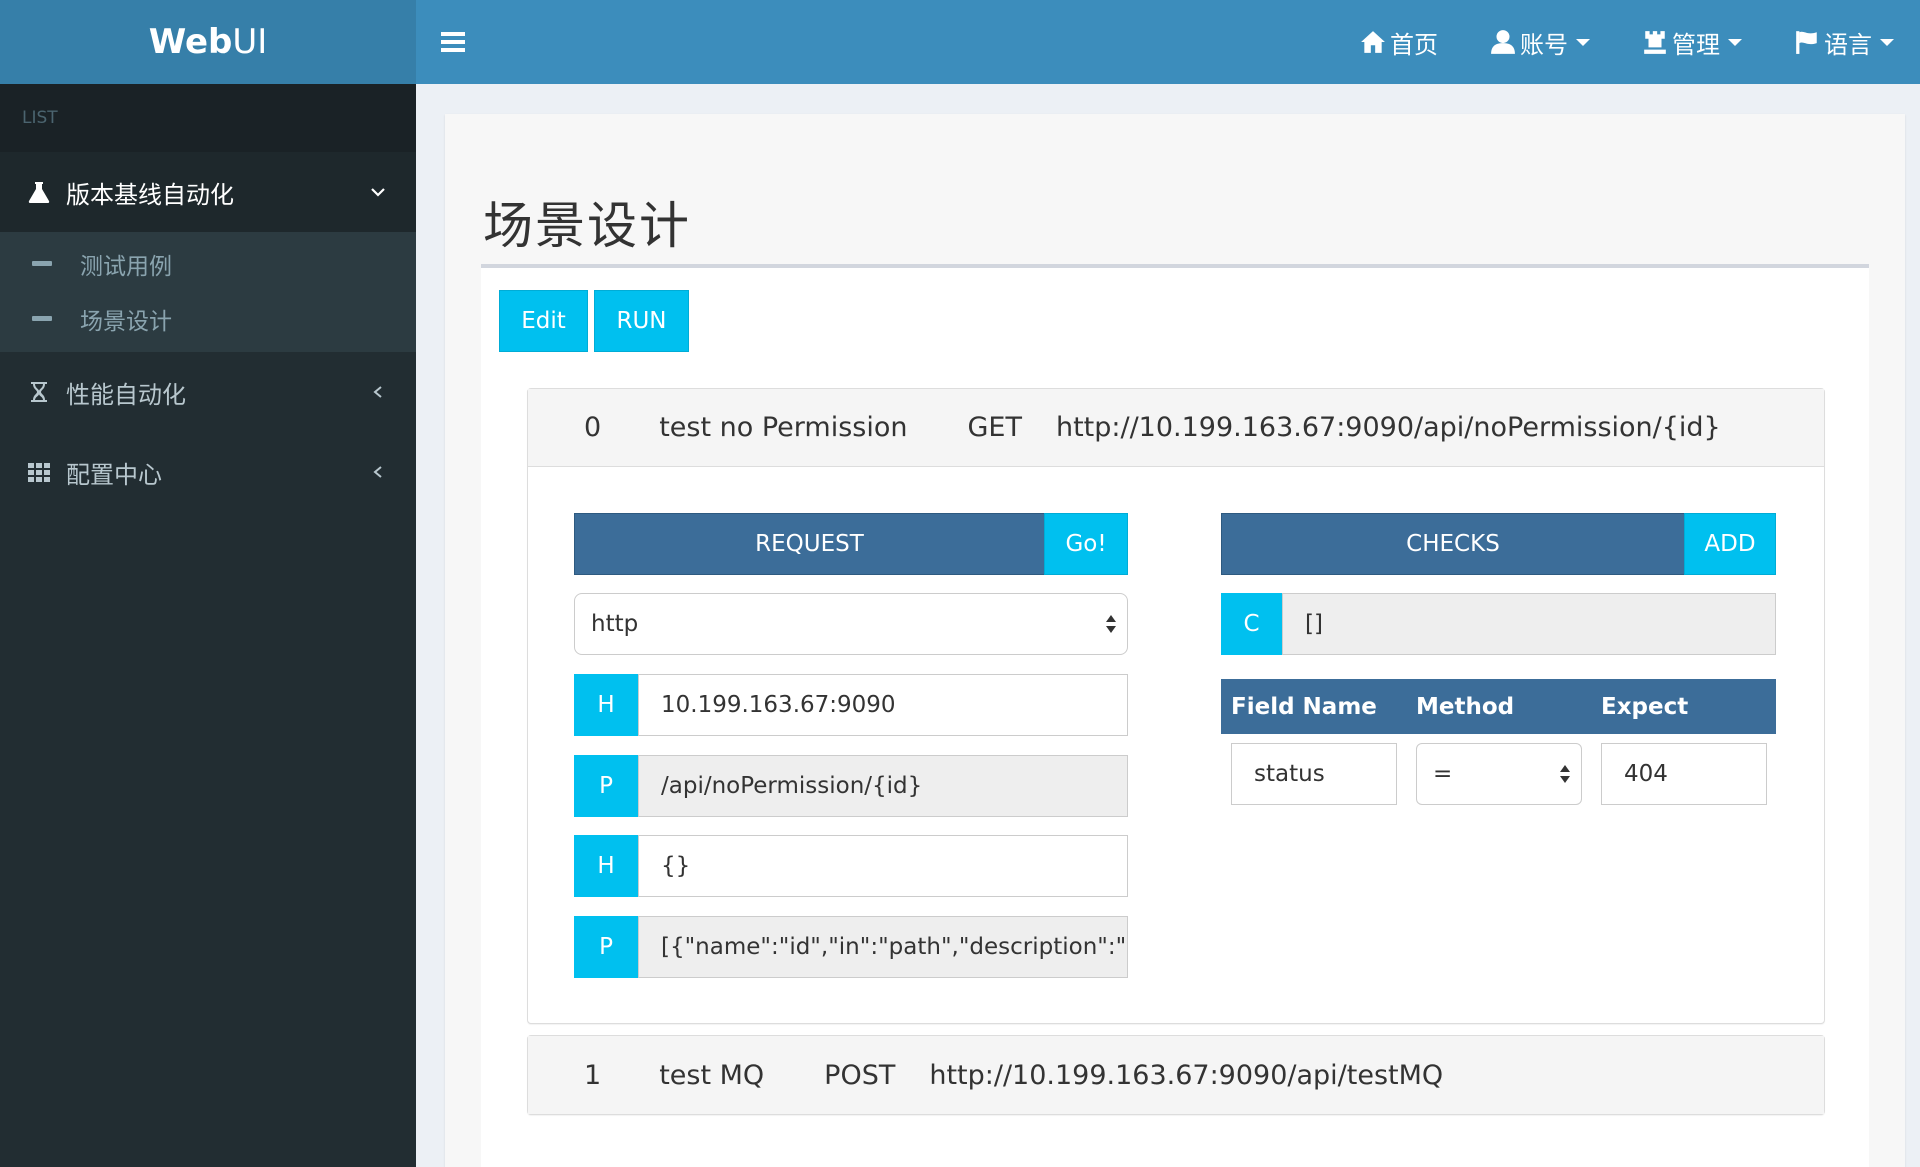  I want to click on home-icon, so click(1373, 42).